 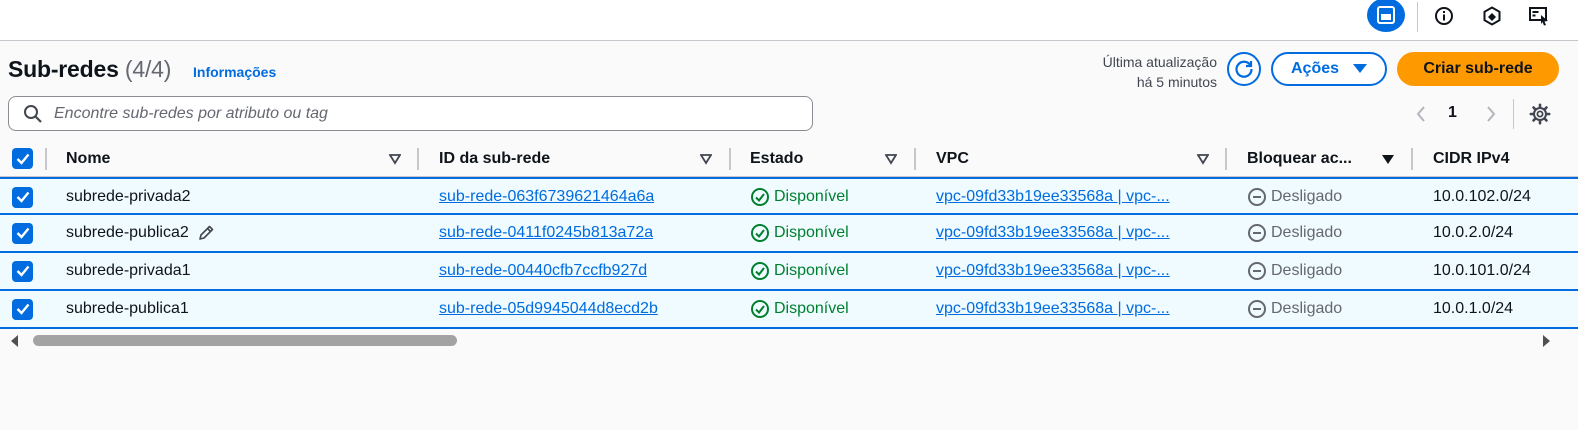 I want to click on subnet-name: subrede-privada1, so click(x=128, y=270).